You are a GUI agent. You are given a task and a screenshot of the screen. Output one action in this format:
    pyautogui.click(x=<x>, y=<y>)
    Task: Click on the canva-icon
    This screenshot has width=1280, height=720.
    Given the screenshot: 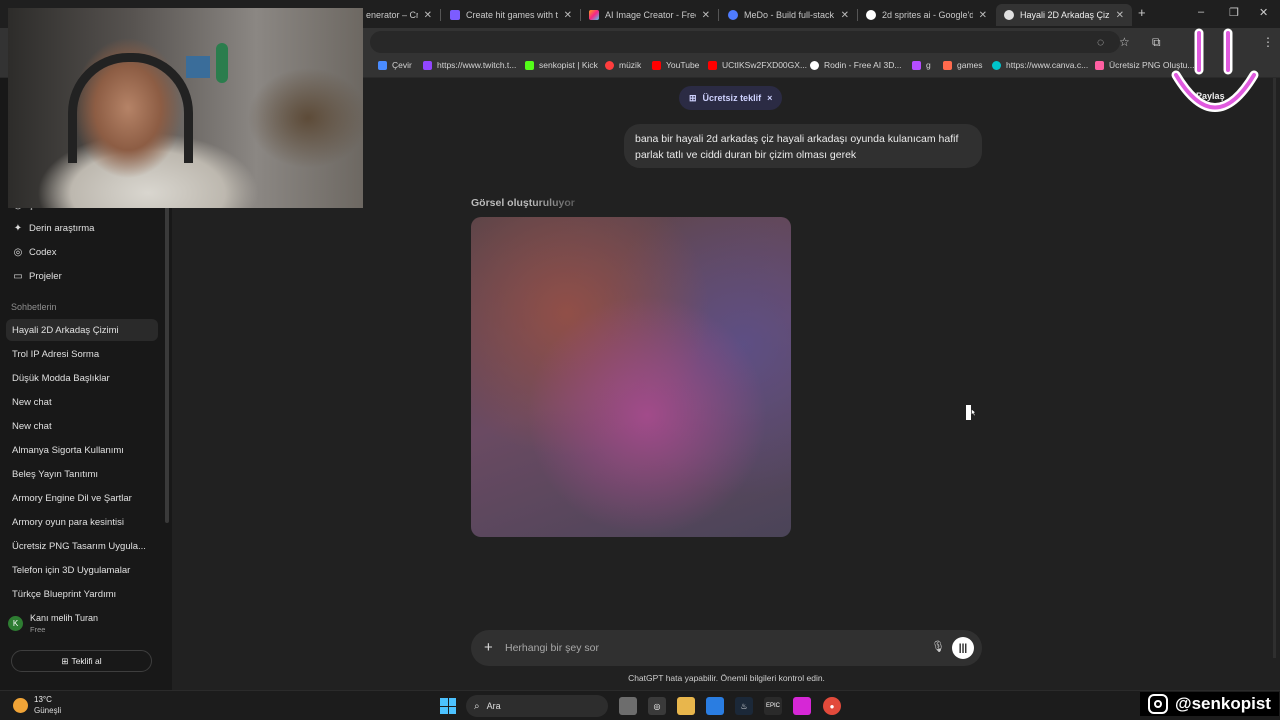 What is the action you would take?
    pyautogui.click(x=996, y=65)
    